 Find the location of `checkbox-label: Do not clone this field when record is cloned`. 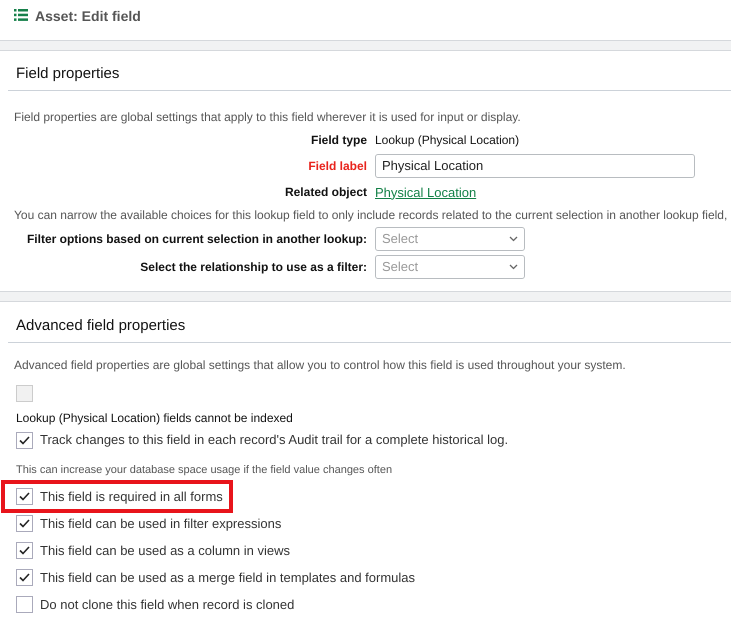

checkbox-label: Do not clone this field when record is cloned is located at coordinates (167, 605).